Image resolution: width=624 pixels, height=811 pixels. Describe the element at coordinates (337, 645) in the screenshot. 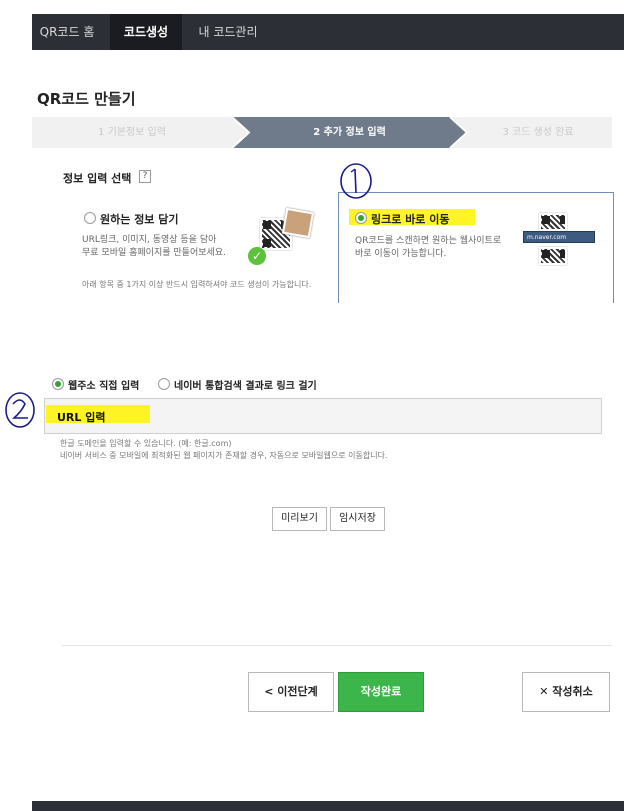

I see `divider` at that location.